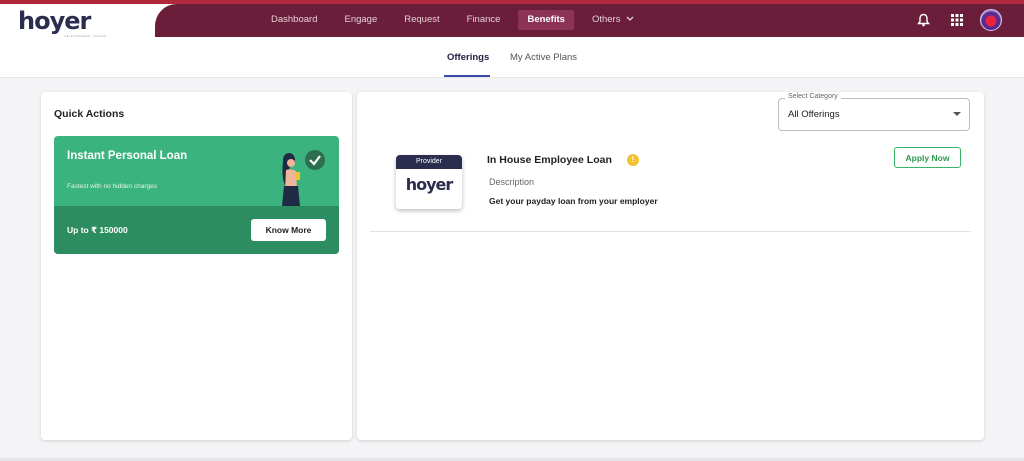 The height and width of the screenshot is (461, 1024). What do you see at coordinates (549, 160) in the screenshot?
I see `offer-title: In House Employee Loan` at bounding box center [549, 160].